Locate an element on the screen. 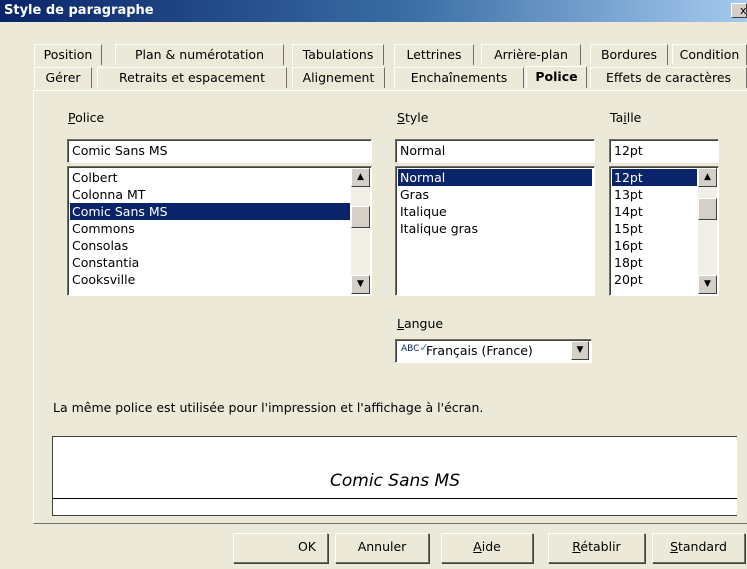 The height and width of the screenshot is (569, 747). font-name-input: Comic Sans MS is located at coordinates (219, 151).